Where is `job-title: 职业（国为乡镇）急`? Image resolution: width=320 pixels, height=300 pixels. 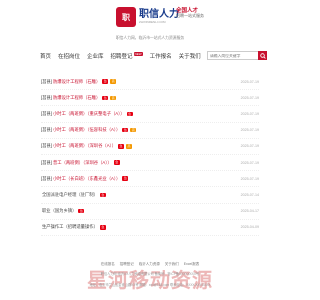
job-title: 职业（国为乡镇）急 is located at coordinates (141, 211).